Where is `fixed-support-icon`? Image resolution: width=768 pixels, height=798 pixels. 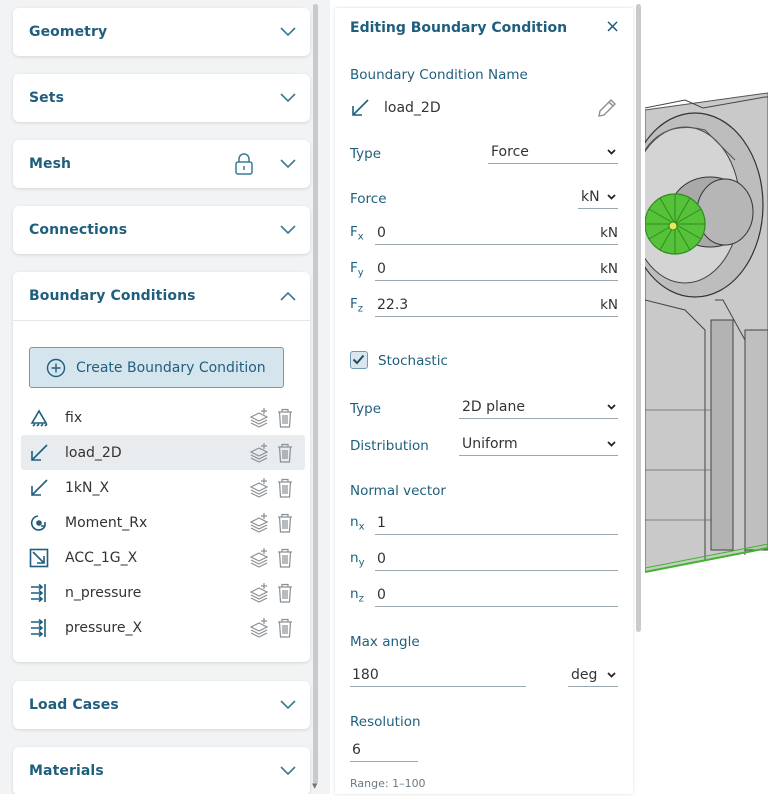 fixed-support-icon is located at coordinates (39, 417).